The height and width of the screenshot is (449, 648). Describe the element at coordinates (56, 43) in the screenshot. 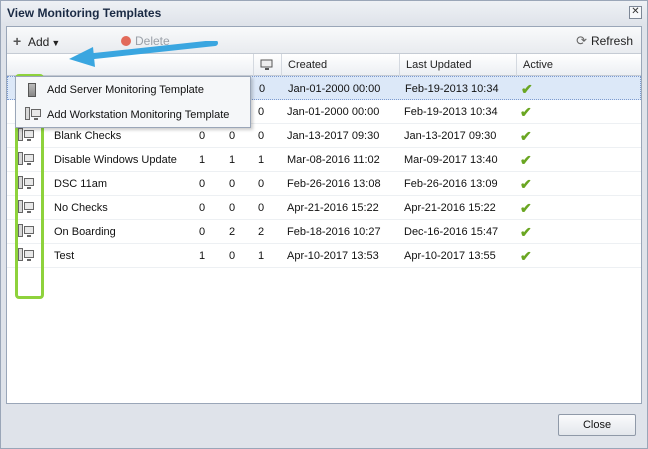

I see `chevron-down-icon: ▼` at that location.